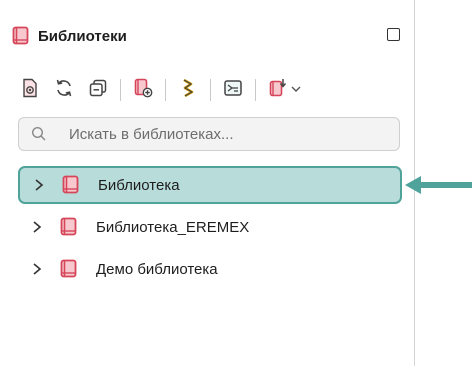  I want to click on component-icon, so click(188, 90).